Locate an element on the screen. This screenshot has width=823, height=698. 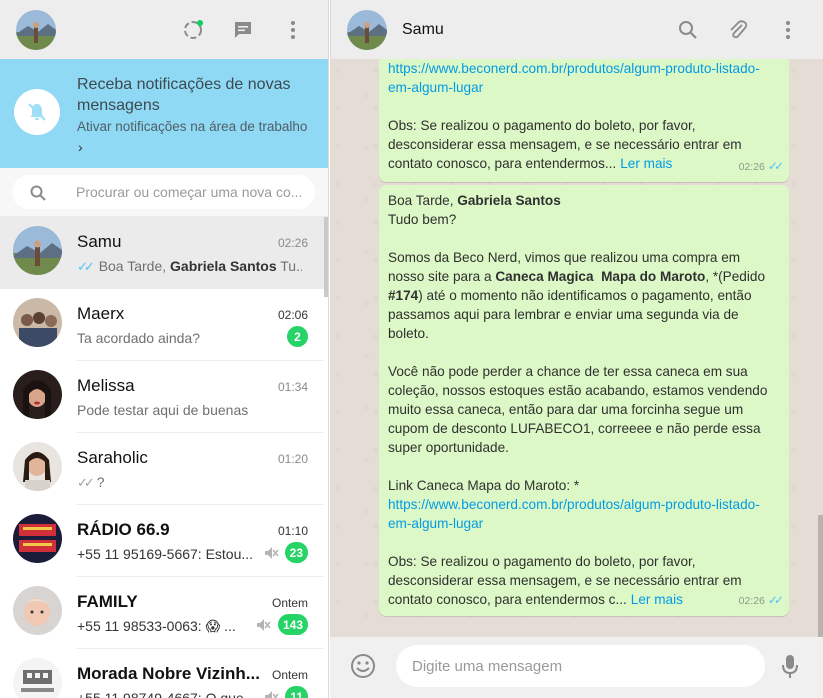
message-input is located at coordinates (580, 666).